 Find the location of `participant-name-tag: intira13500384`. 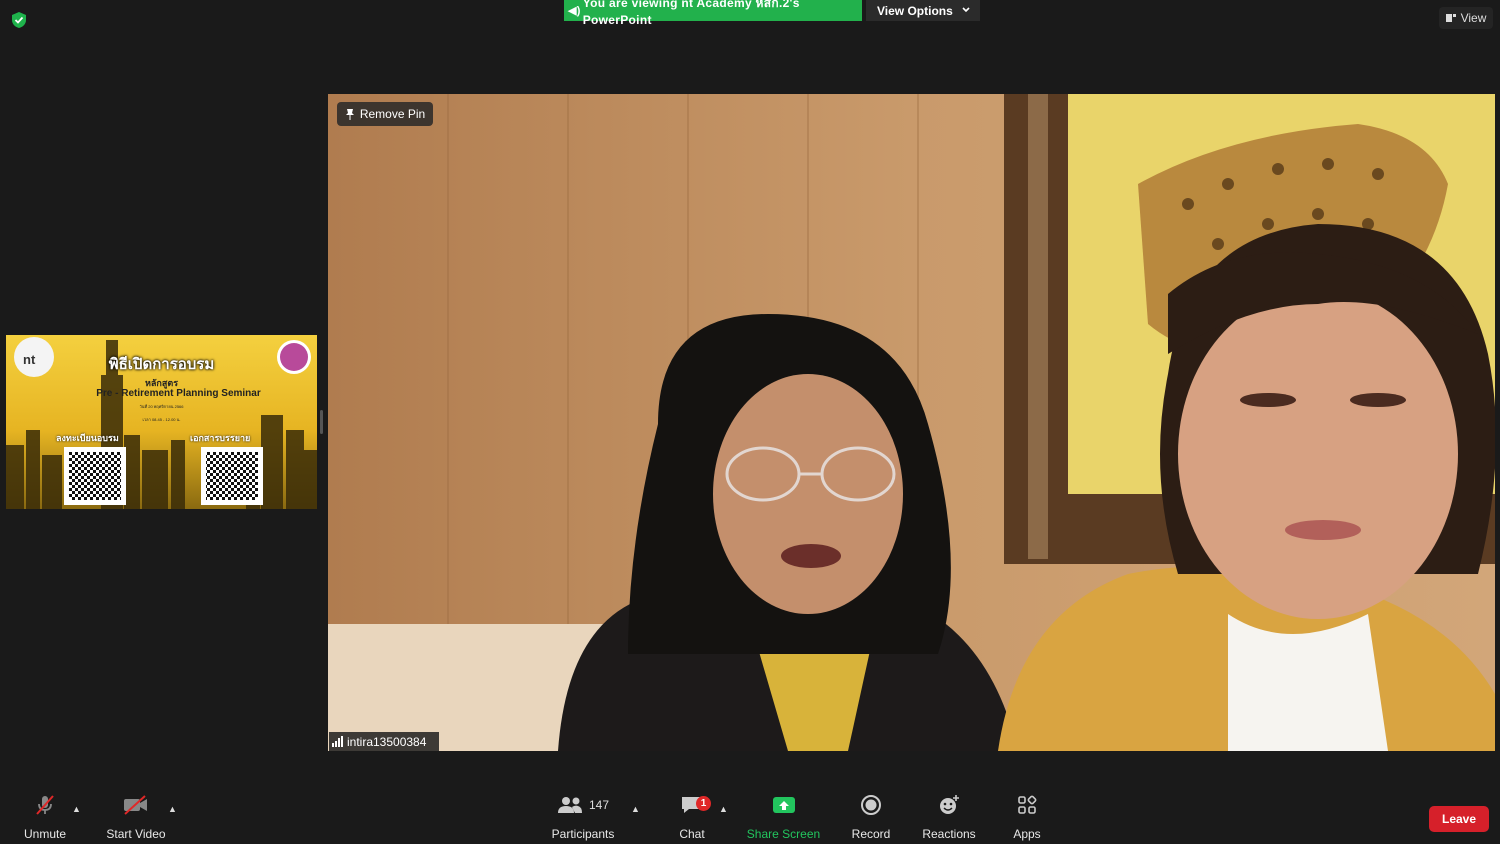

participant-name-tag: intira13500384 is located at coordinates (384, 741).